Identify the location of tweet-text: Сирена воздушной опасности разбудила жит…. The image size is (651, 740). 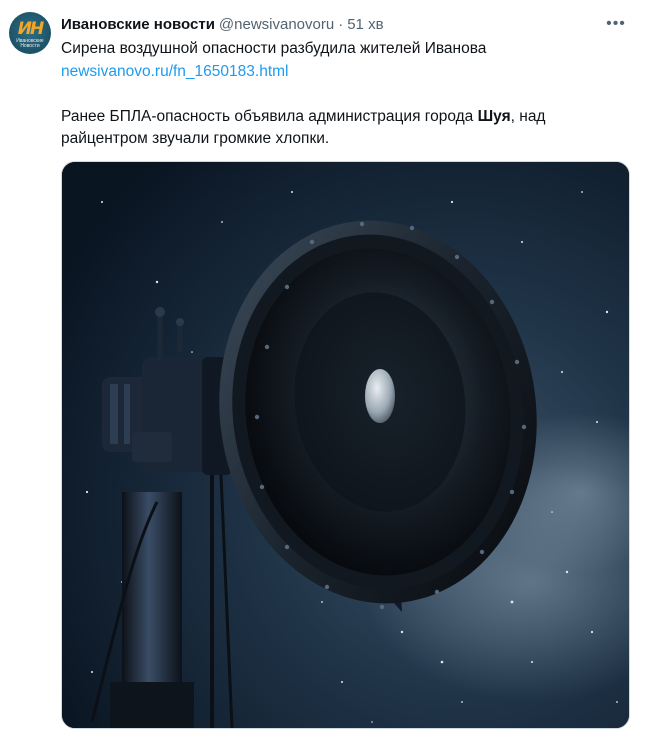
(346, 94).